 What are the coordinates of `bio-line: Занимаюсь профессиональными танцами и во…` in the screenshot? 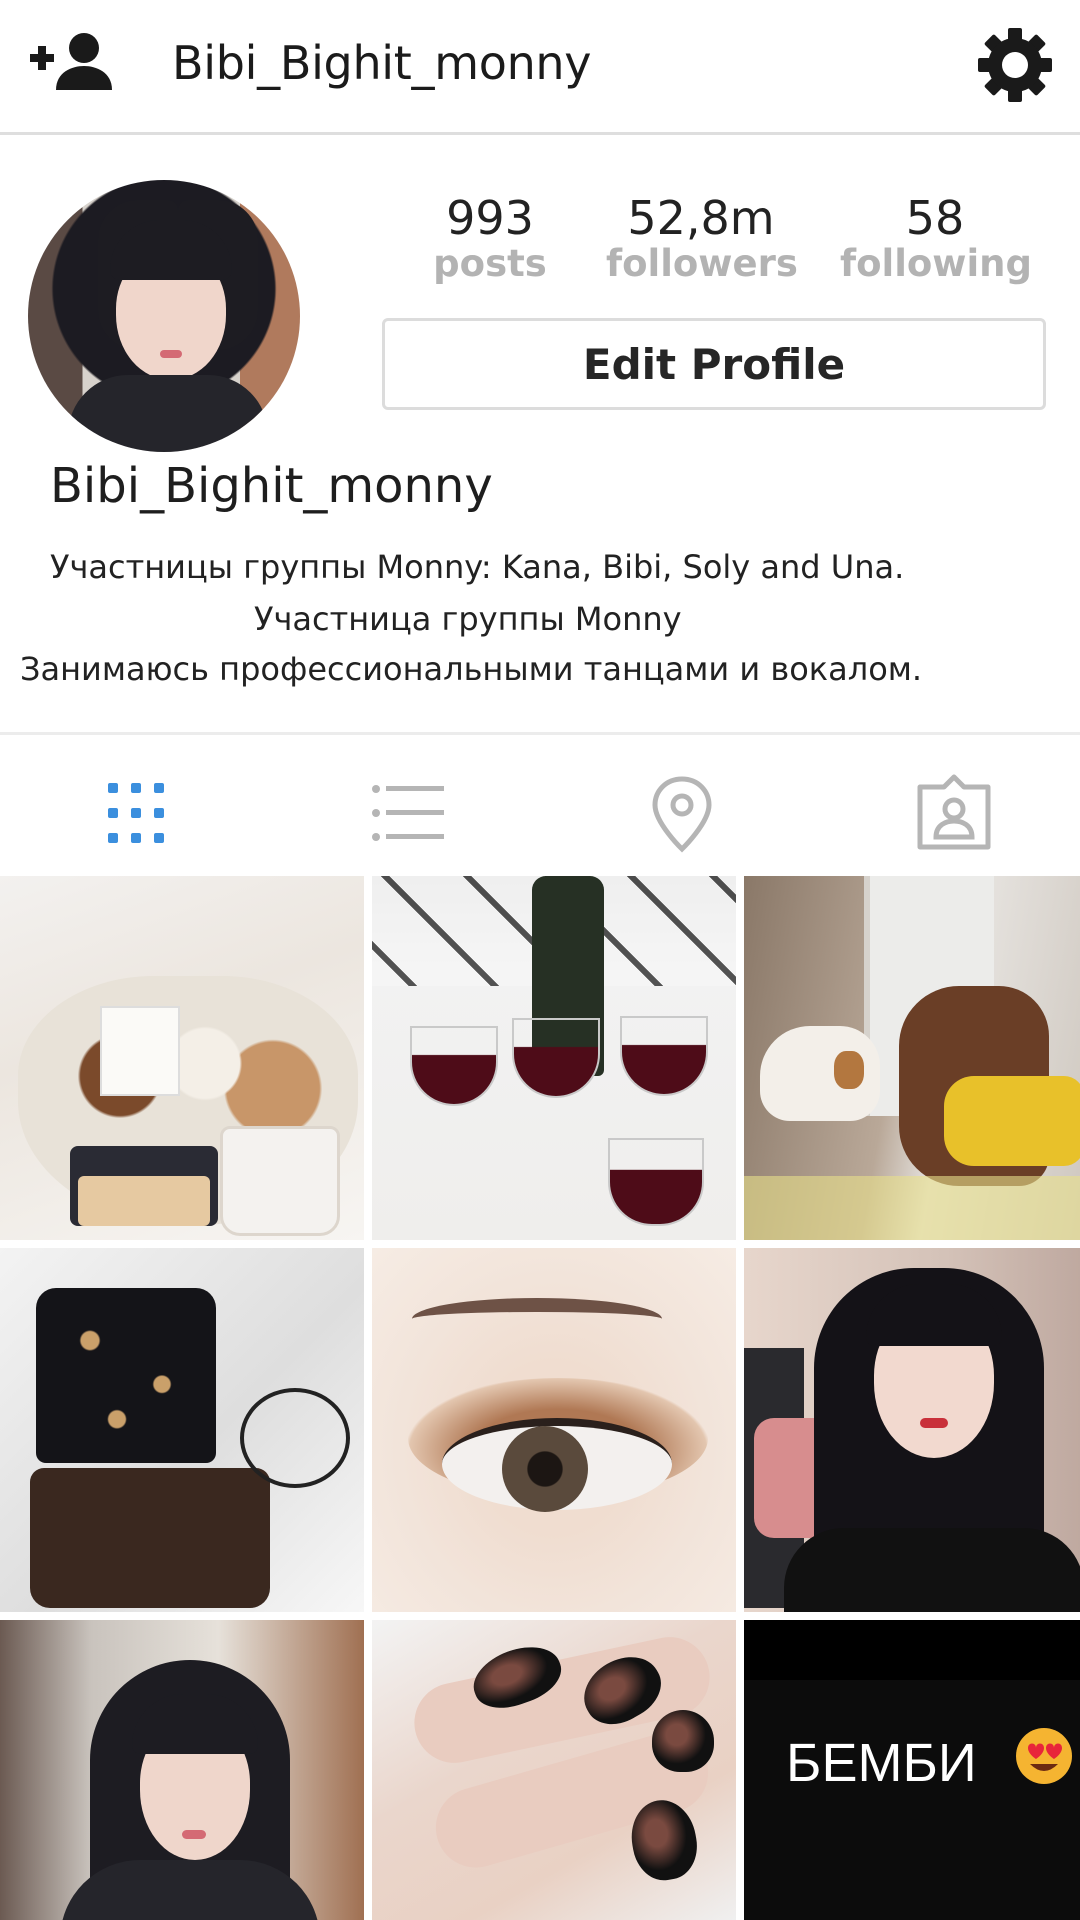 It's located at (471, 669).